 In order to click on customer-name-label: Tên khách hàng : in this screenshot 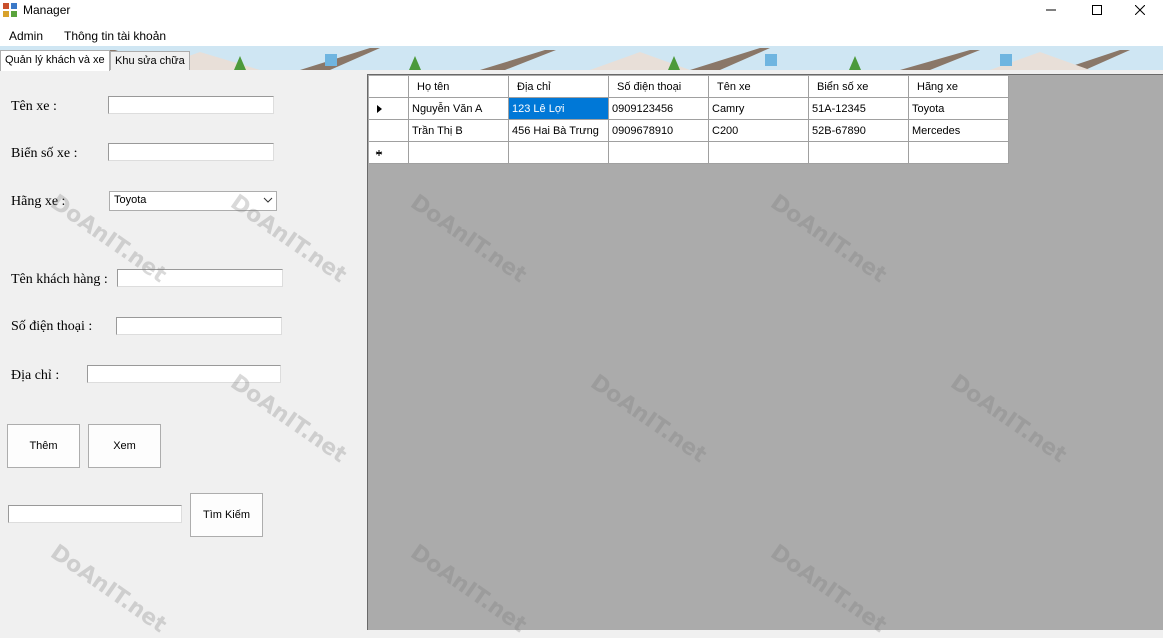, I will do `click(59, 279)`.